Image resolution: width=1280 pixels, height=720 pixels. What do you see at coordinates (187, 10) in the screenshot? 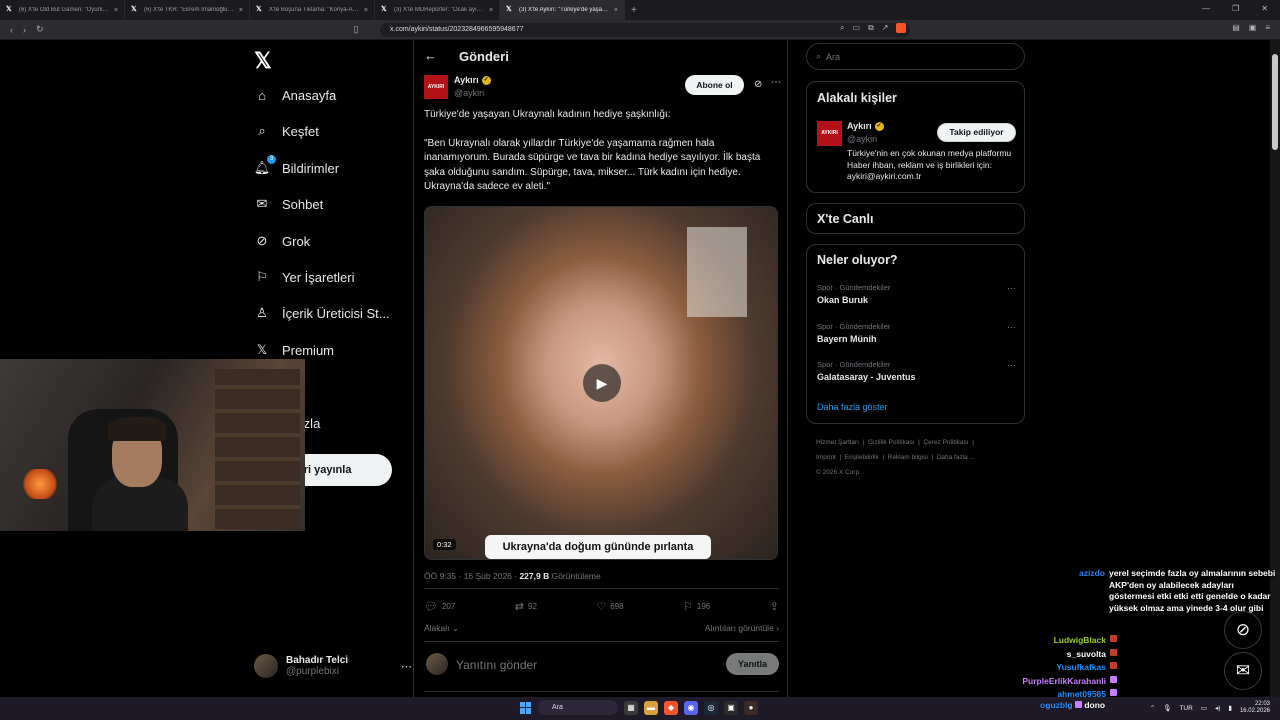
I see `browser-tab: 𝕏 (6) X'te TKR: "Ekrem İmamoğlu: "Bu ×` at bounding box center [187, 10].